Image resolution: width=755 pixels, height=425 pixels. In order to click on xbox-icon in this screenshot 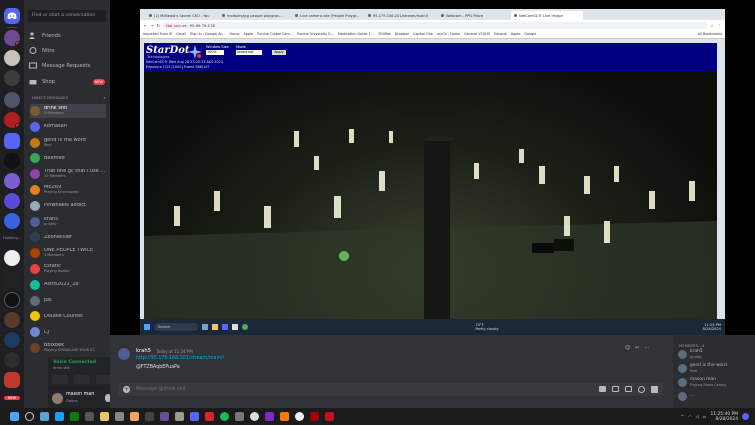, I will do `click(74, 416)`.